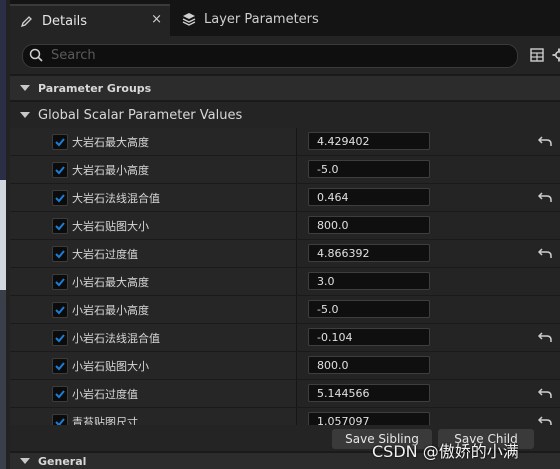 The image size is (560, 469). What do you see at coordinates (285, 310) in the screenshot?
I see `table-row: 小岩石最小高度 -5.0` at bounding box center [285, 310].